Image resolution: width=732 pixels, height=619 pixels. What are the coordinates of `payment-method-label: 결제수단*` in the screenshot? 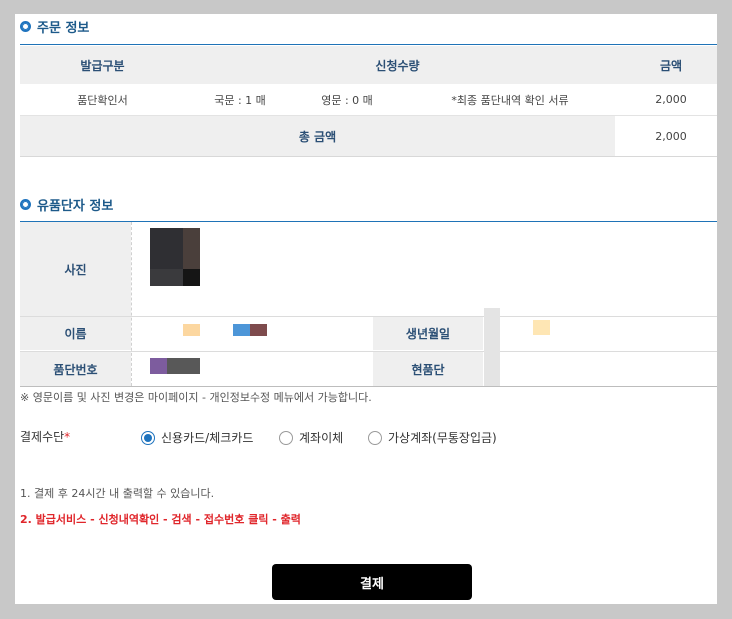 It's located at (45, 437).